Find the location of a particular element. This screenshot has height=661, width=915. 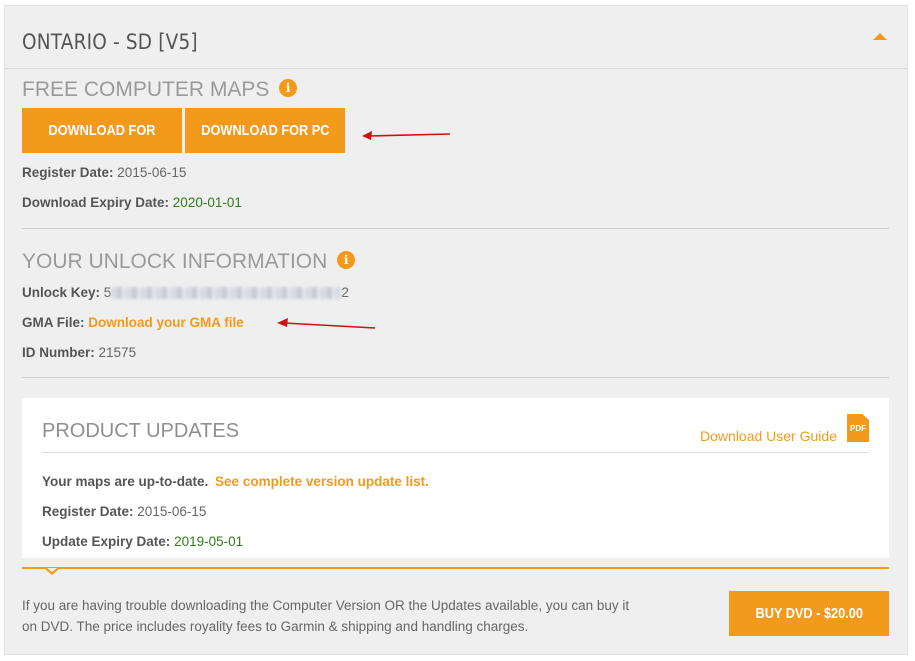

red-arrow-annotation is located at coordinates (364, 230).